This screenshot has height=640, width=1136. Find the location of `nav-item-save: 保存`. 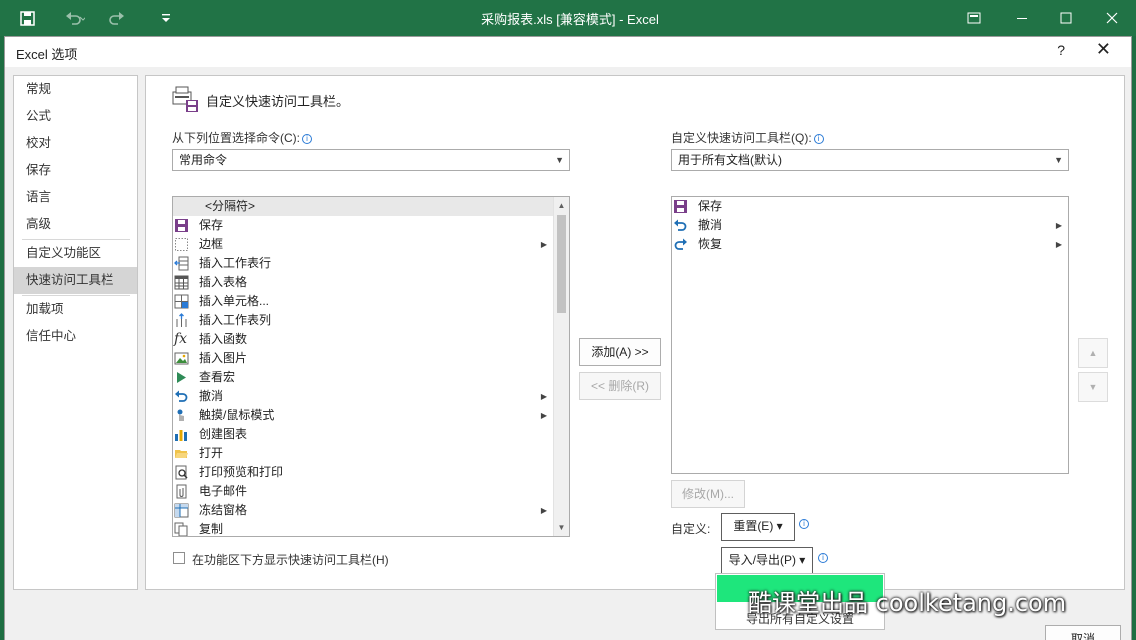

nav-item-save: 保存 is located at coordinates (75, 170).